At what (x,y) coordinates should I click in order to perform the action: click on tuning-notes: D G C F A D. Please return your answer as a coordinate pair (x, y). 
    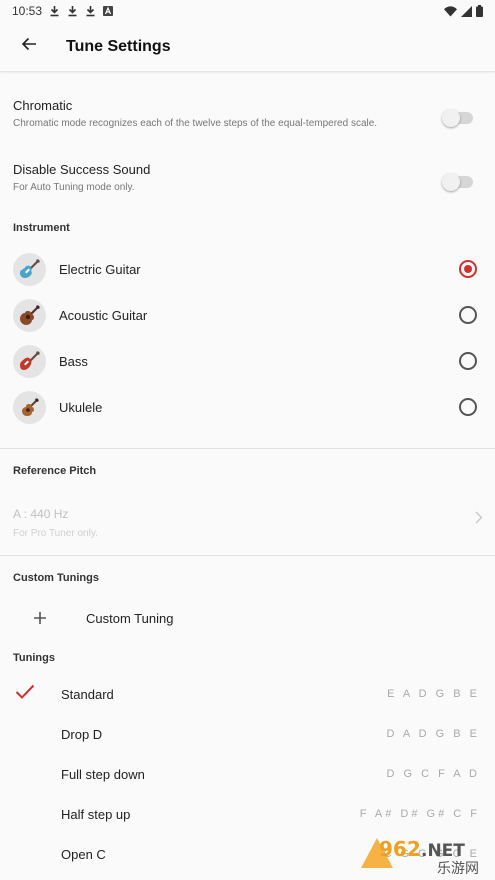
    Looking at the image, I should click on (433, 774).